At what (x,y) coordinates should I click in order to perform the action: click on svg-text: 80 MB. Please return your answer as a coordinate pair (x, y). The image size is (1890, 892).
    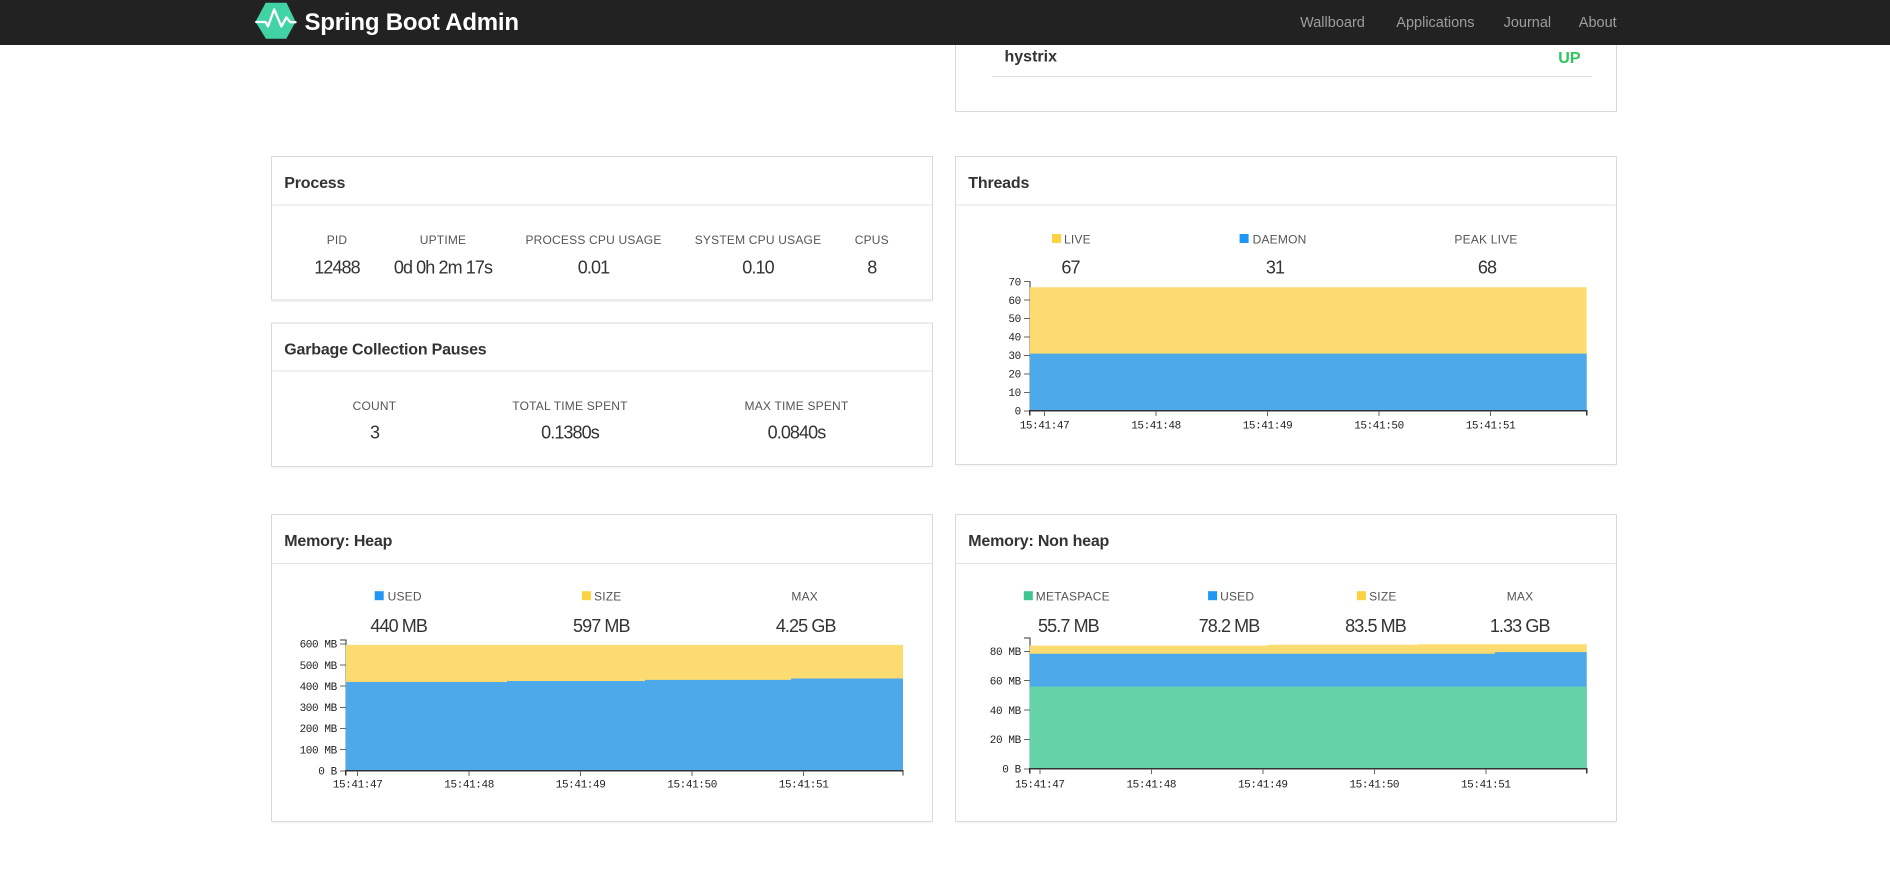
    Looking at the image, I should click on (1006, 653).